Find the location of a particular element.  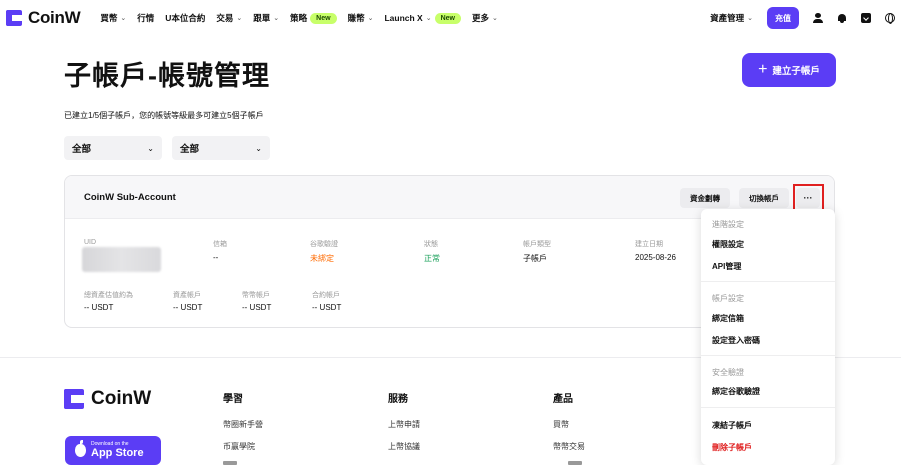

filter-select-2: 全部 ⌄ is located at coordinates (221, 148).